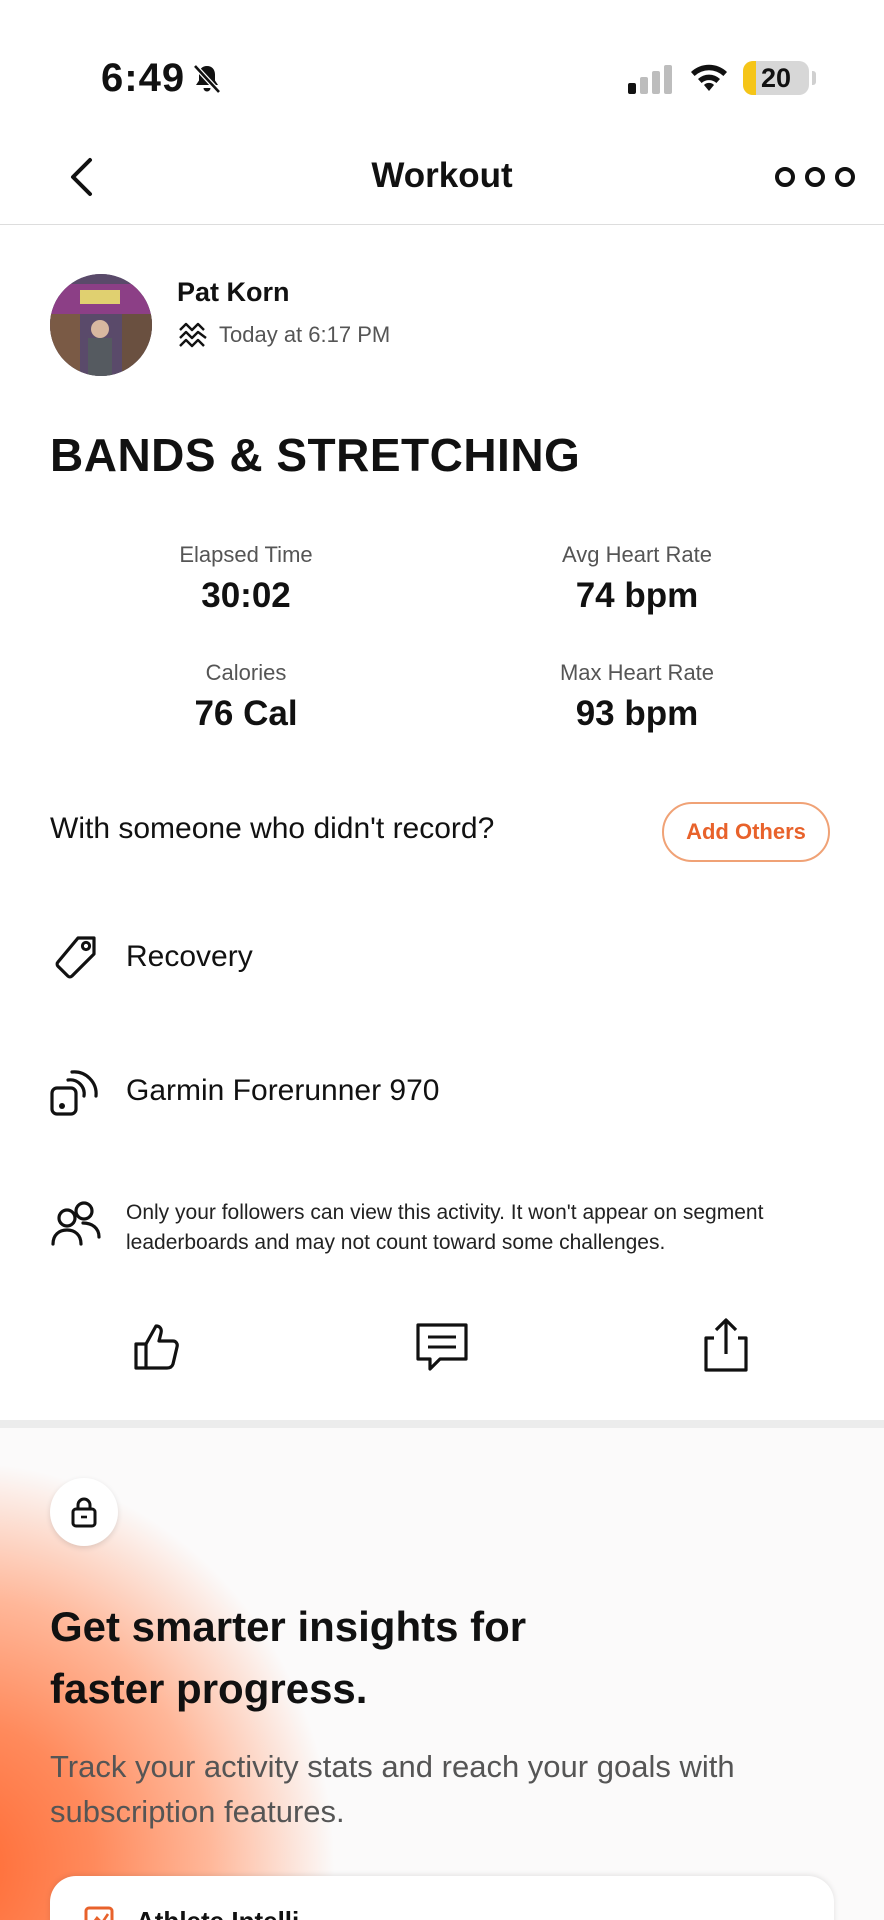 This screenshot has width=884, height=1920. Describe the element at coordinates (246, 672) in the screenshot. I see `stat-label: Calories` at that location.